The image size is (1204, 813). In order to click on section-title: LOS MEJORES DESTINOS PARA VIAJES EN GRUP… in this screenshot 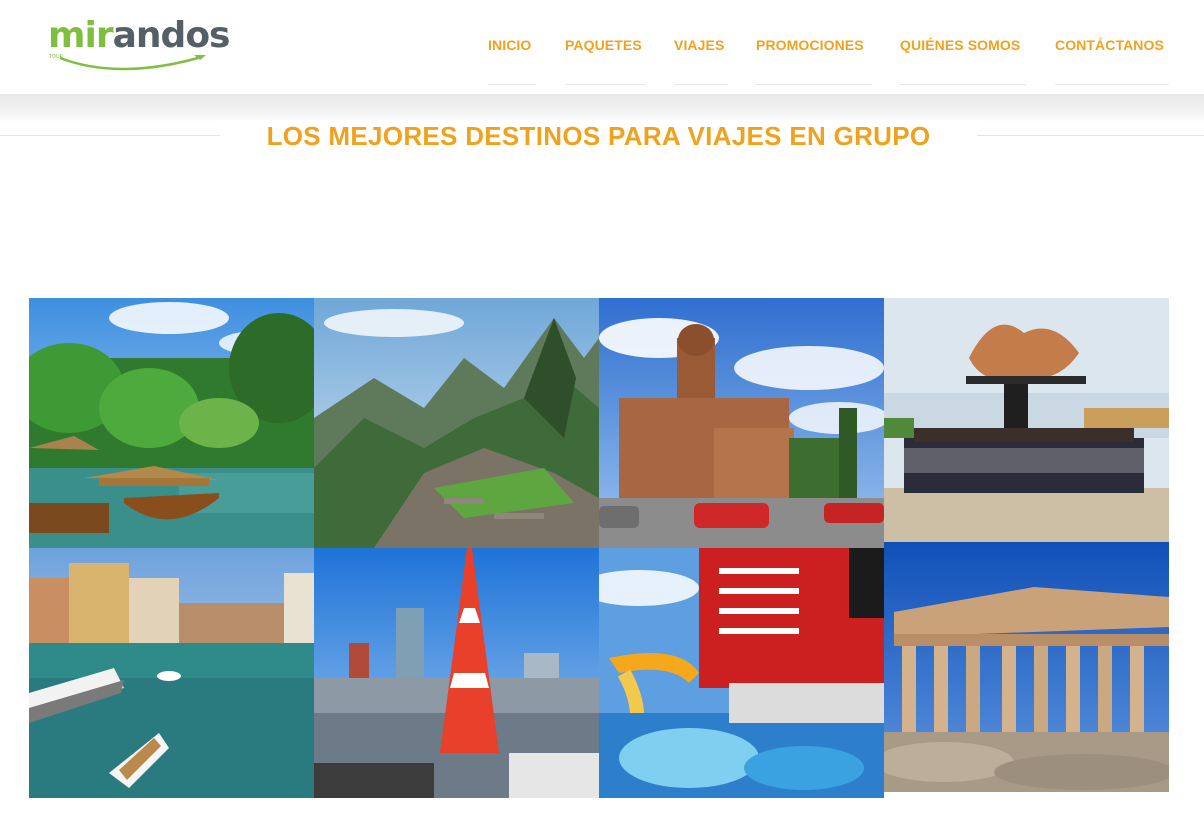, I will do `click(598, 136)`.